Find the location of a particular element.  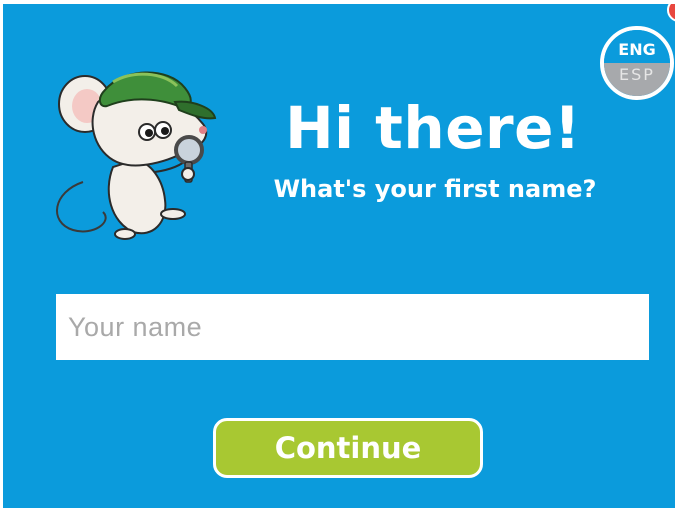

first-name-input is located at coordinates (352, 327).